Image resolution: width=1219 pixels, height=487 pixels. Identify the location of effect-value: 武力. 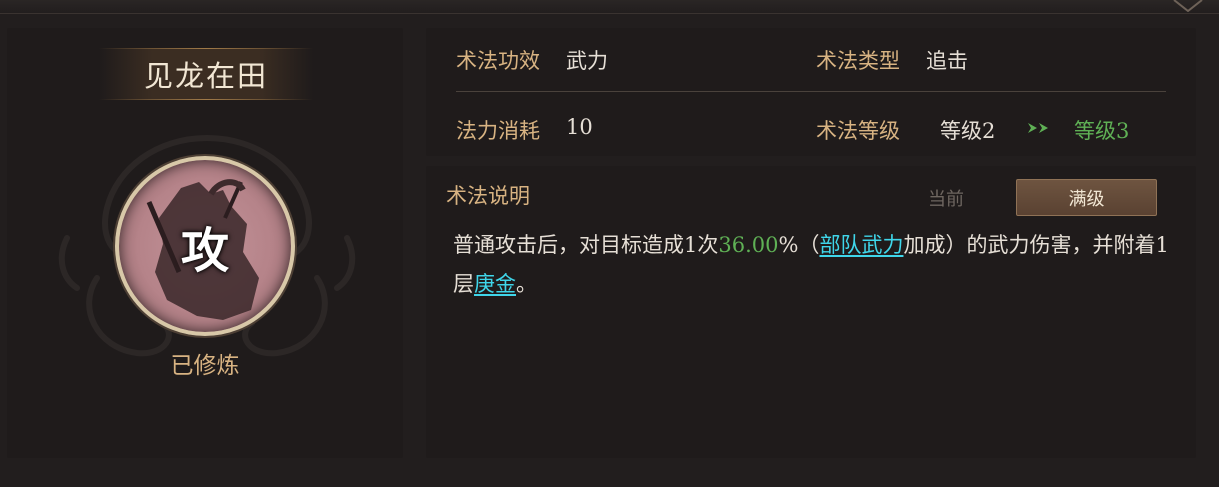
(587, 61).